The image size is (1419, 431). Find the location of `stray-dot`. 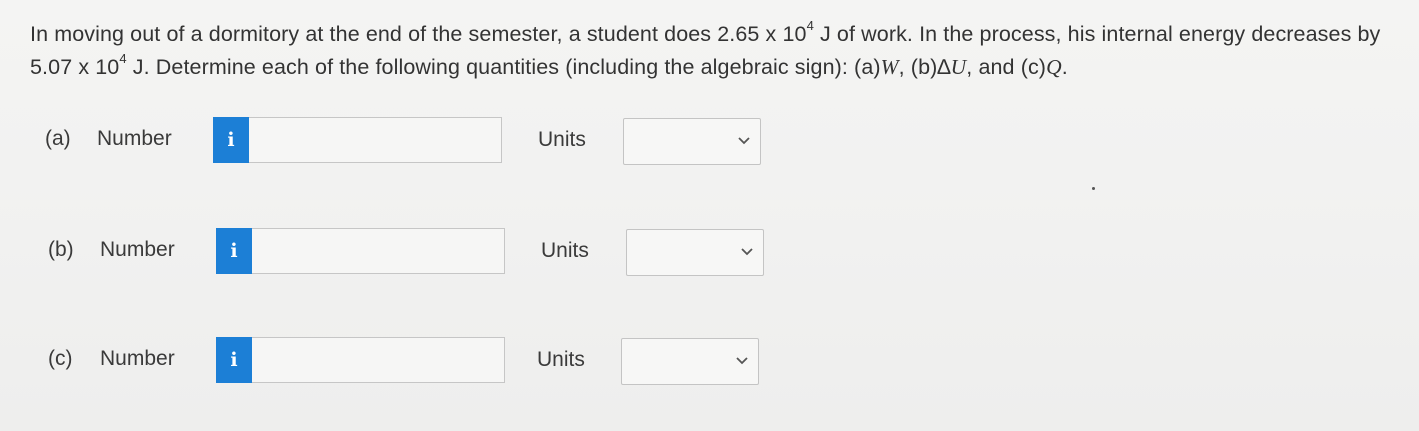

stray-dot is located at coordinates (1093, 188).